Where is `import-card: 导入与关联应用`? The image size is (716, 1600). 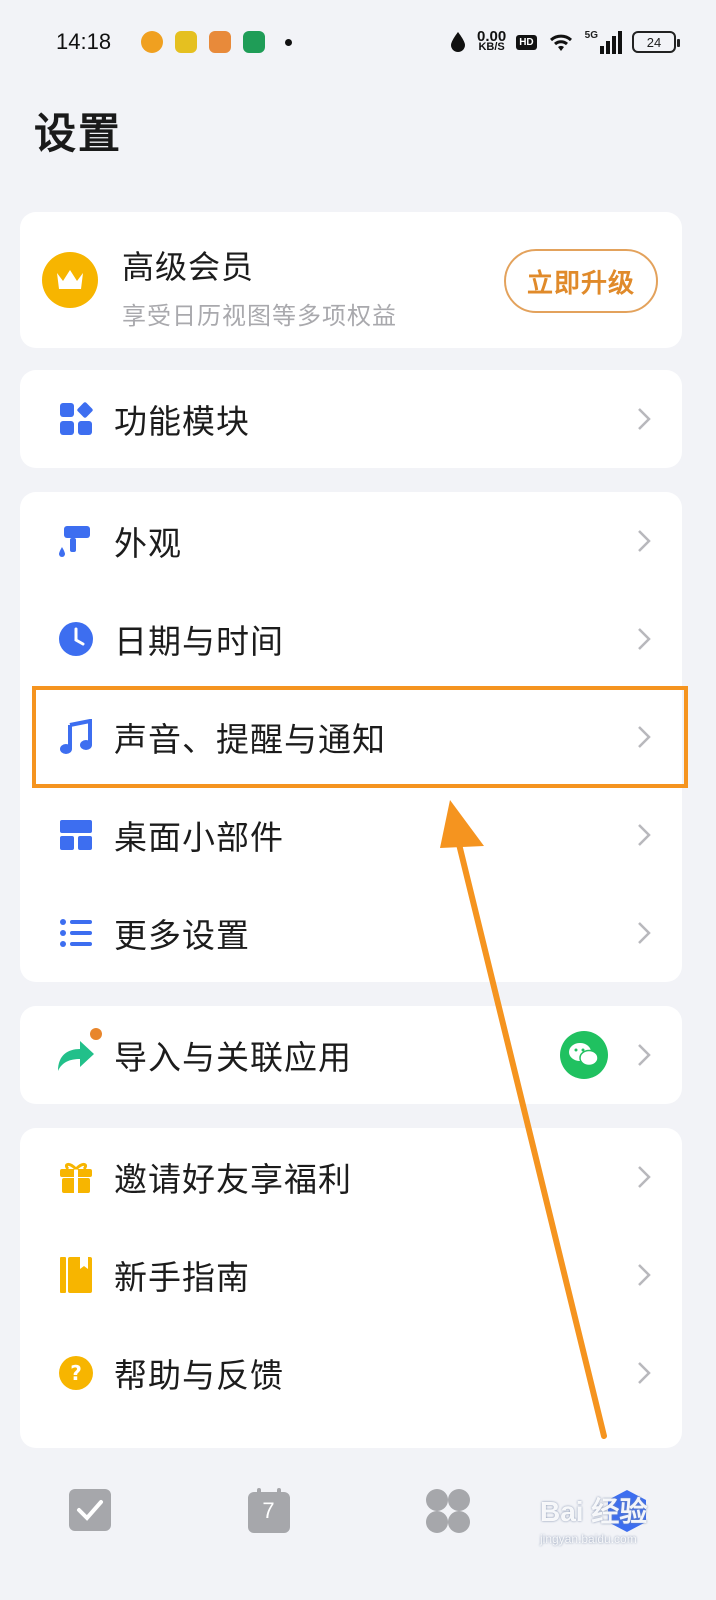 import-card: 导入与关联应用 is located at coordinates (351, 1055).